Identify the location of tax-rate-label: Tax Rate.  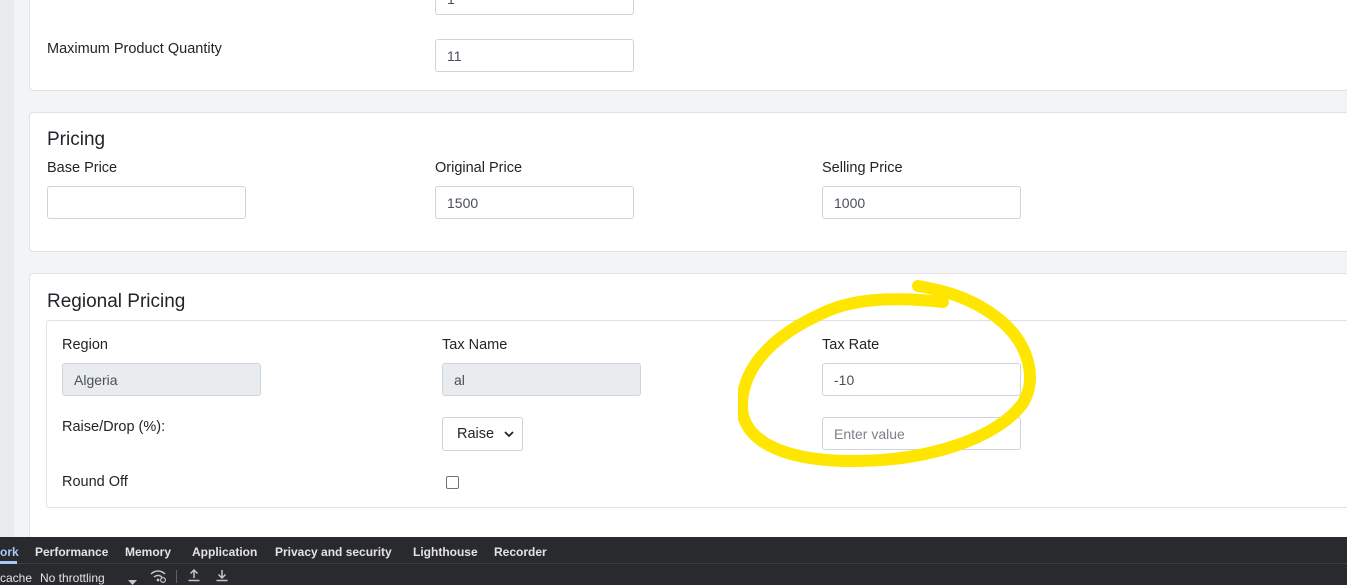
(851, 345).